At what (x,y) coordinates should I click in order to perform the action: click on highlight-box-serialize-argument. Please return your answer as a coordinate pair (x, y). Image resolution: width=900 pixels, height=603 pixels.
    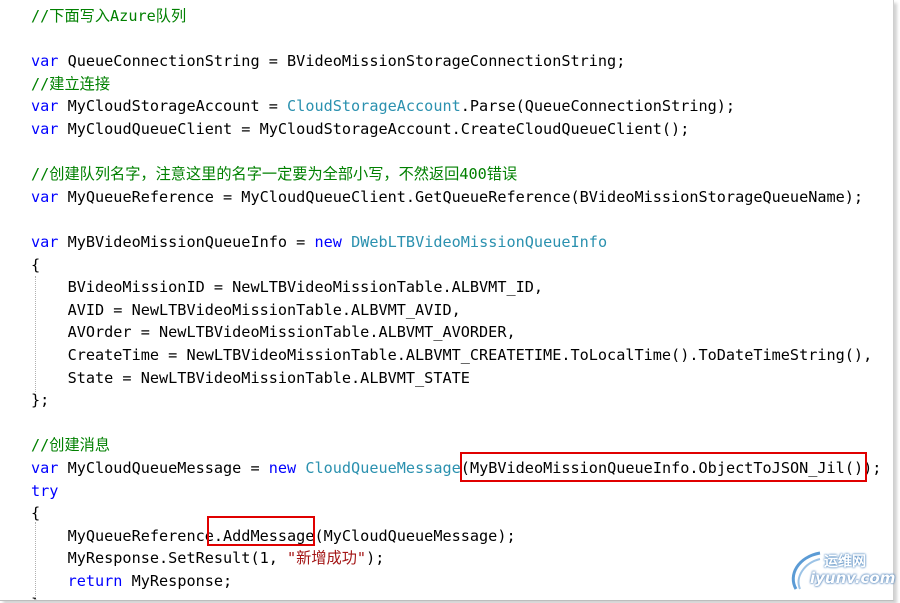
    Looking at the image, I should click on (663, 467).